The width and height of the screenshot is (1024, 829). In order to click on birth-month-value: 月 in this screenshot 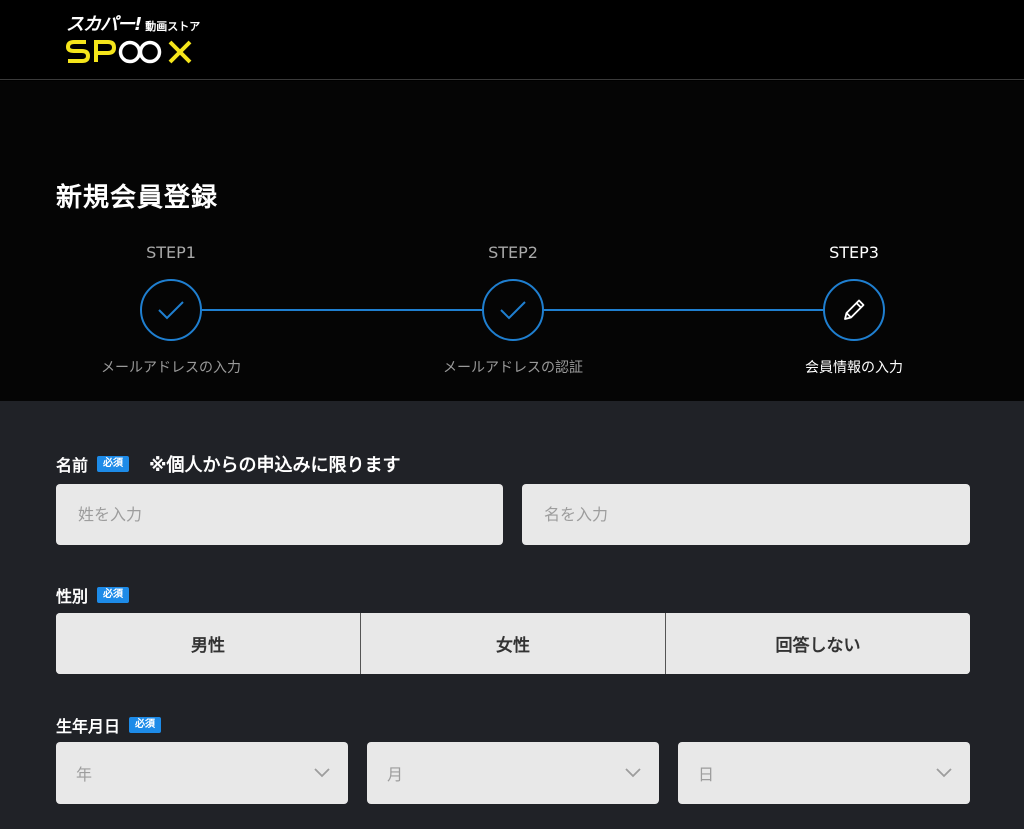, I will do `click(395, 774)`.